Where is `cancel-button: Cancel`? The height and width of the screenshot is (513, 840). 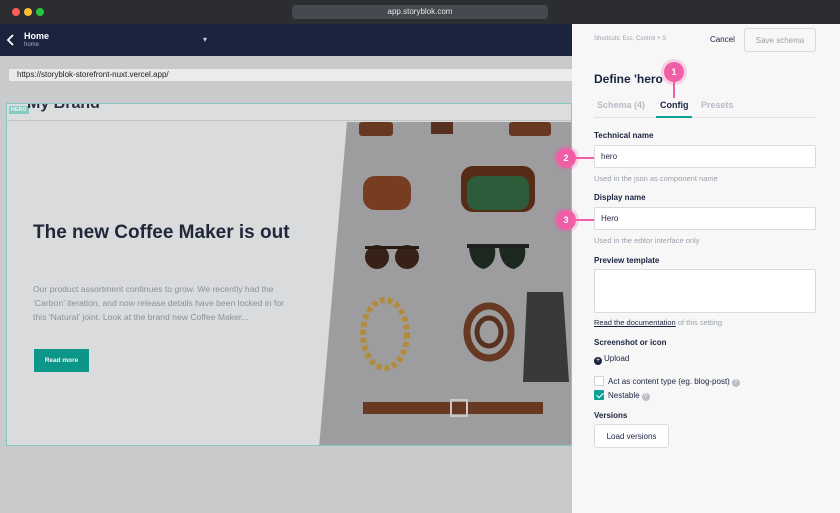
cancel-button: Cancel is located at coordinates (722, 39).